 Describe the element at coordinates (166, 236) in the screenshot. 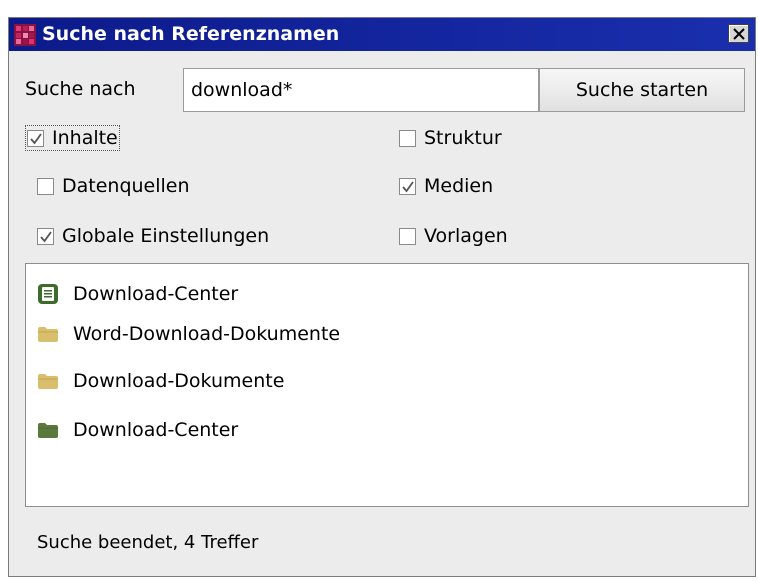

I see `filter-label: Globale Einstellungen` at that location.